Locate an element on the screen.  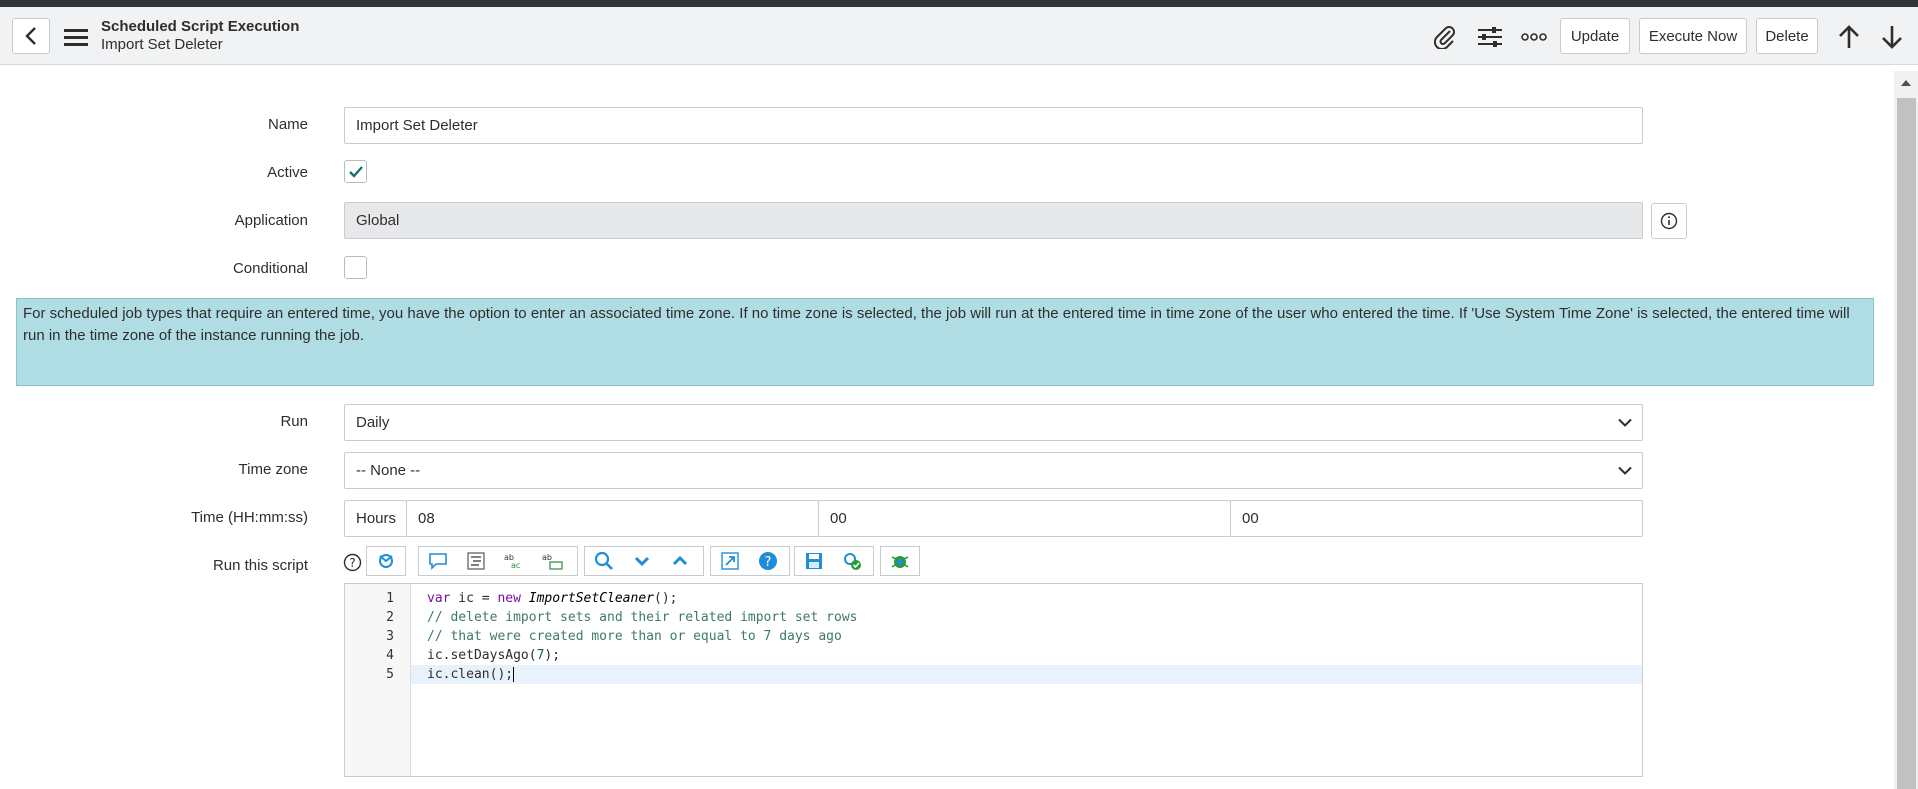
hours-addon: Hours is located at coordinates (375, 518).